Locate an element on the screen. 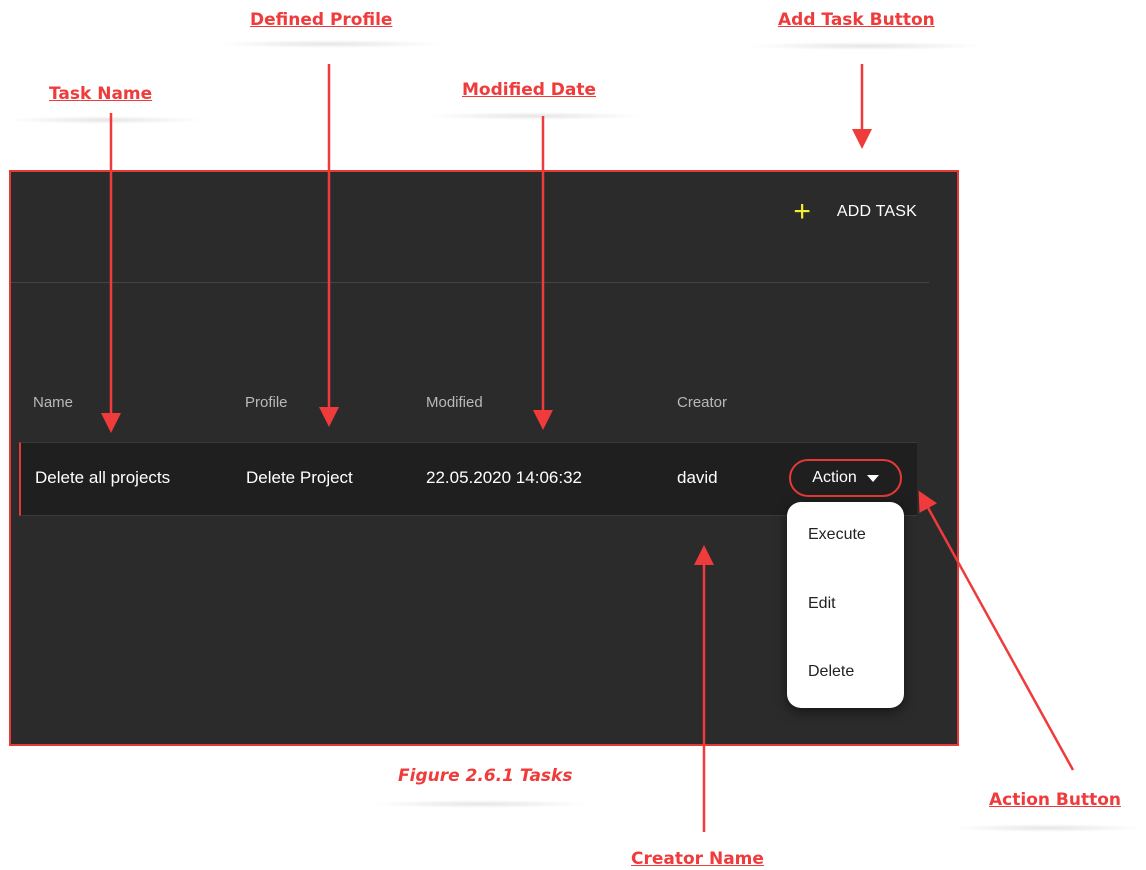 This screenshot has height=870, width=1146. menu-item-edit: Edit is located at coordinates (822, 604).